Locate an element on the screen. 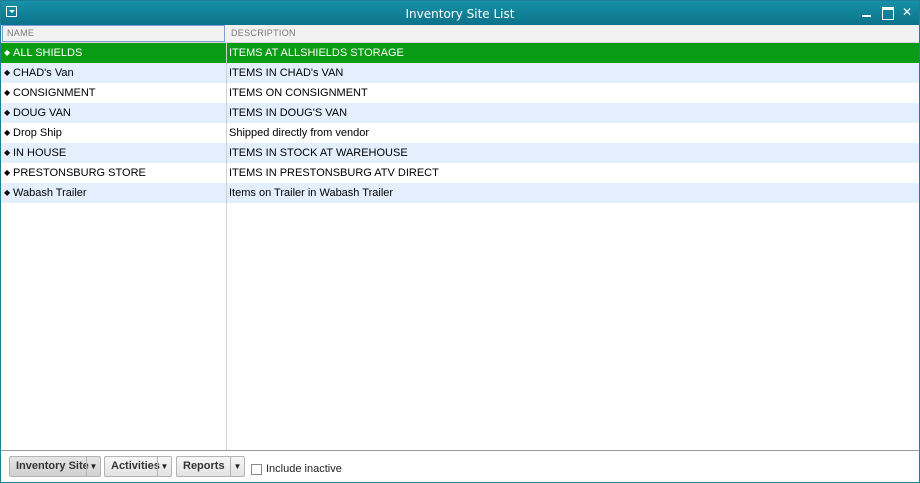  row-description: ITEMS ON CONSIGNMENT is located at coordinates (298, 93).